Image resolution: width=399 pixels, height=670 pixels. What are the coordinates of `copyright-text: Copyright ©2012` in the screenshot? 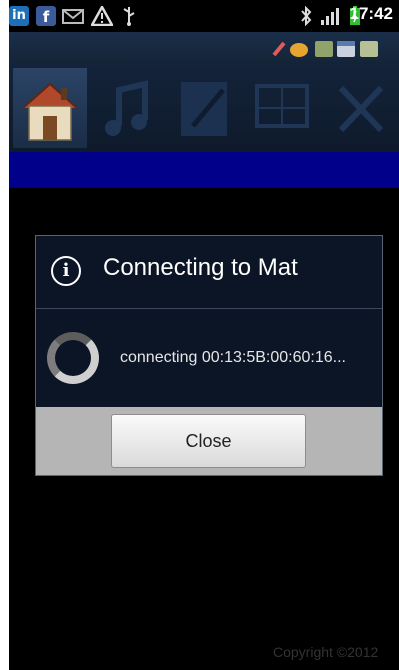 It's located at (326, 652).